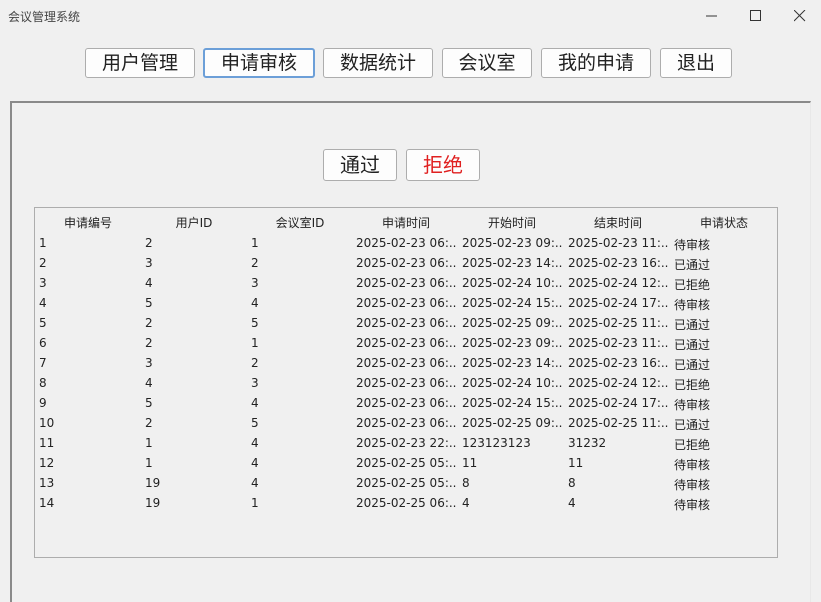 The image size is (821, 602). I want to click on maximize-icon, so click(755, 15).